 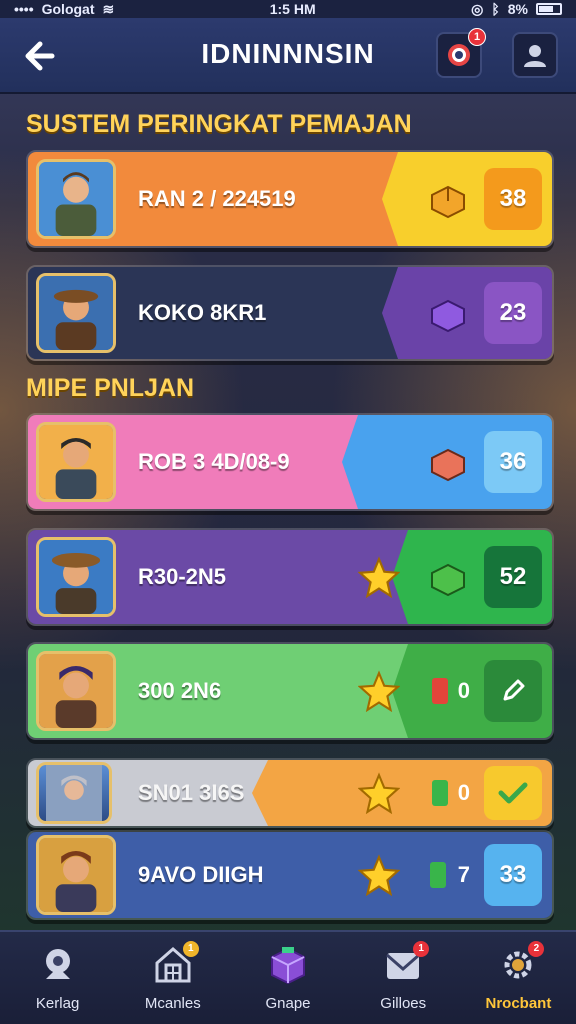 I want to click on nav-item-nrocbant: 2 Nrocbant, so click(x=518, y=978).